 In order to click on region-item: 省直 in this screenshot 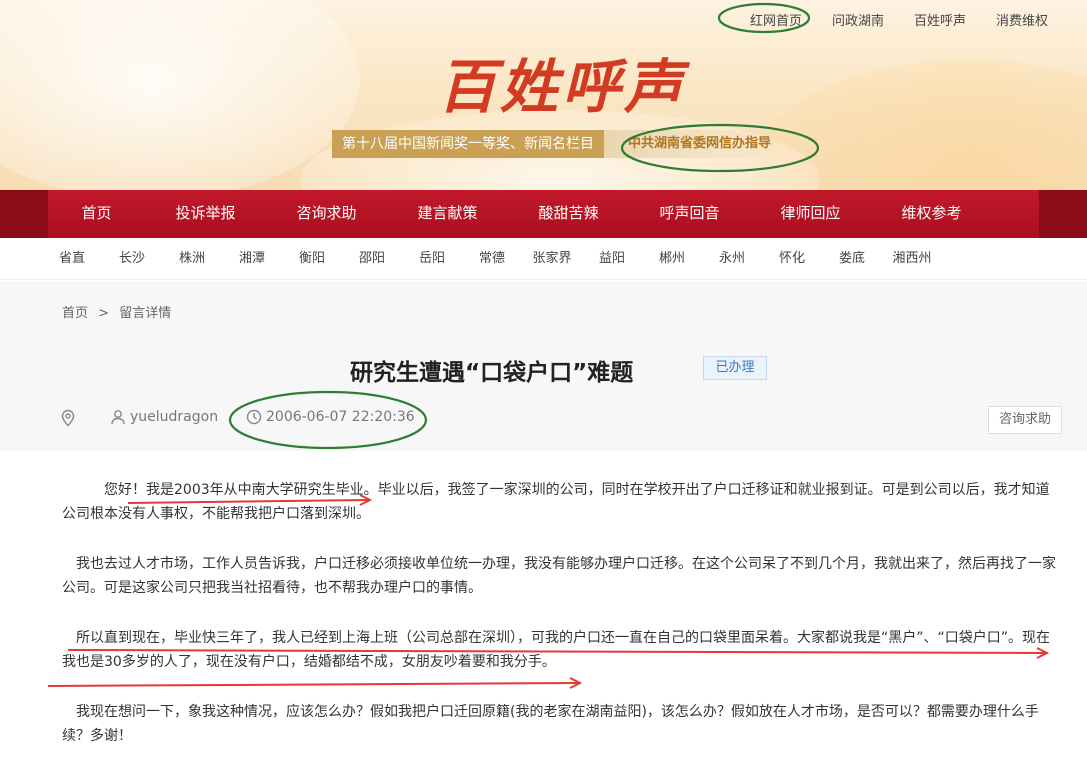, I will do `click(72, 259)`.